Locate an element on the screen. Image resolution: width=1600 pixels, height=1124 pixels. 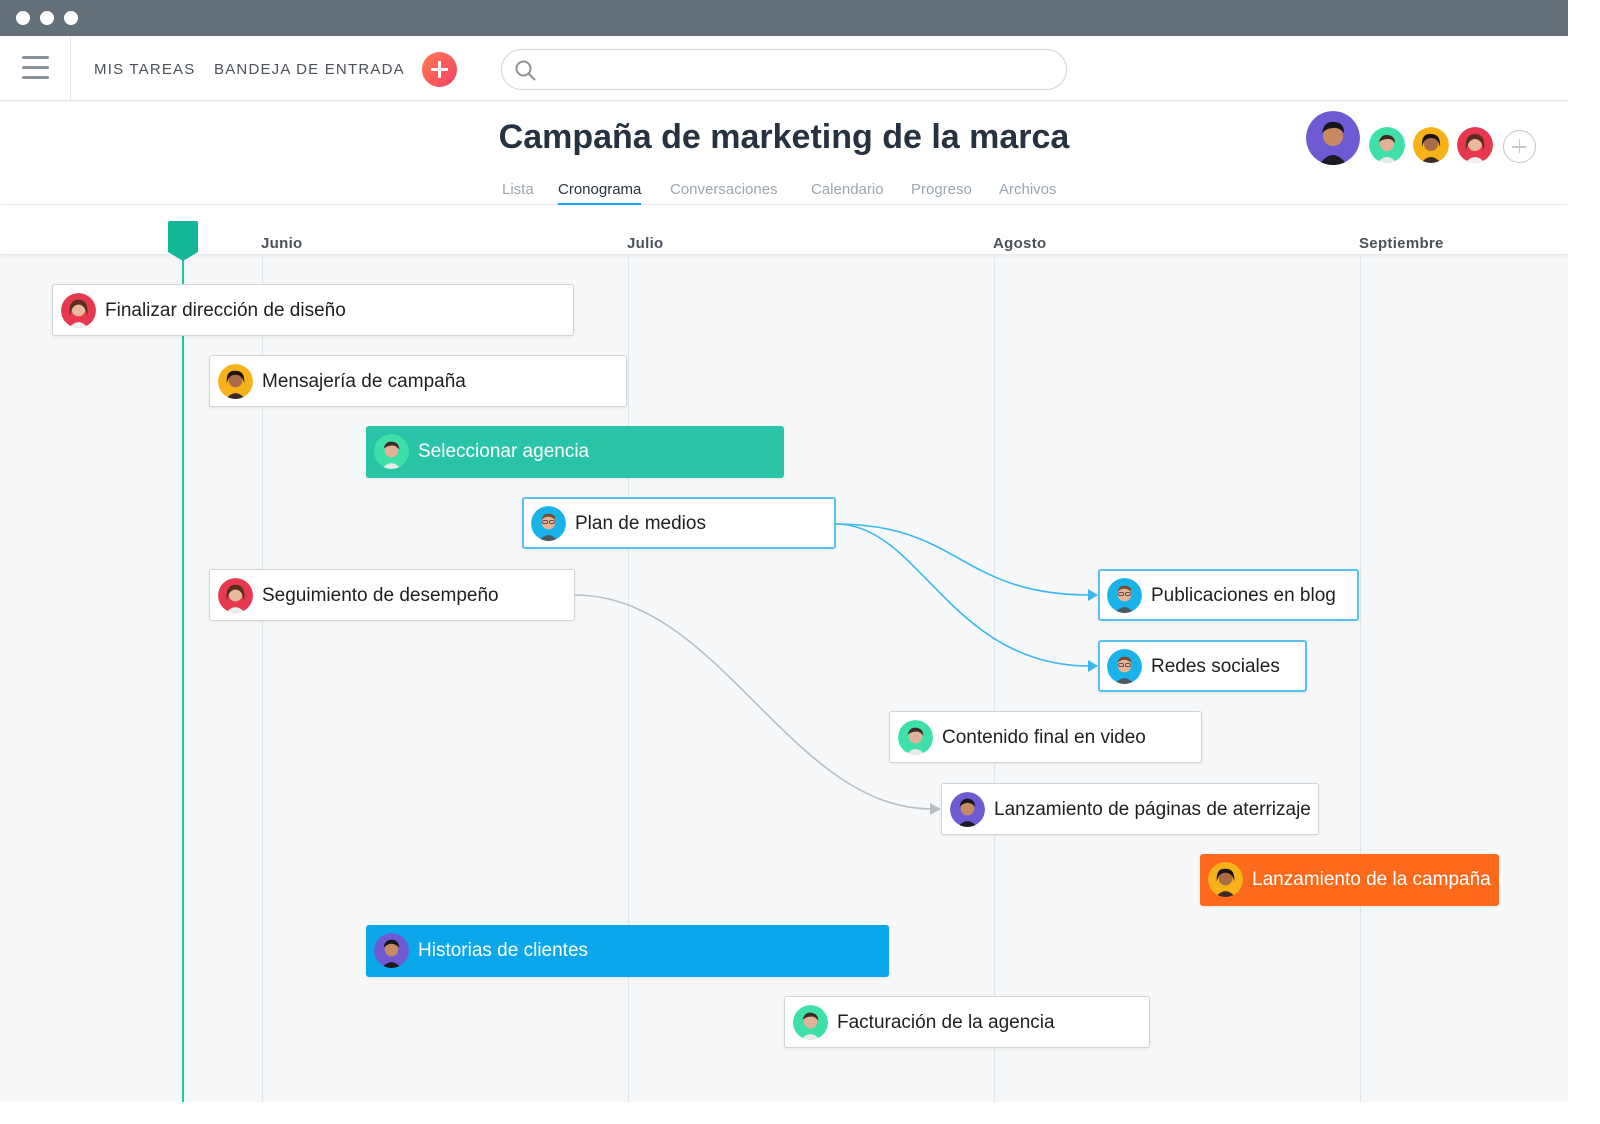
task-name: Lanzamiento de páginas de aterrizaje is located at coordinates (1152, 809).